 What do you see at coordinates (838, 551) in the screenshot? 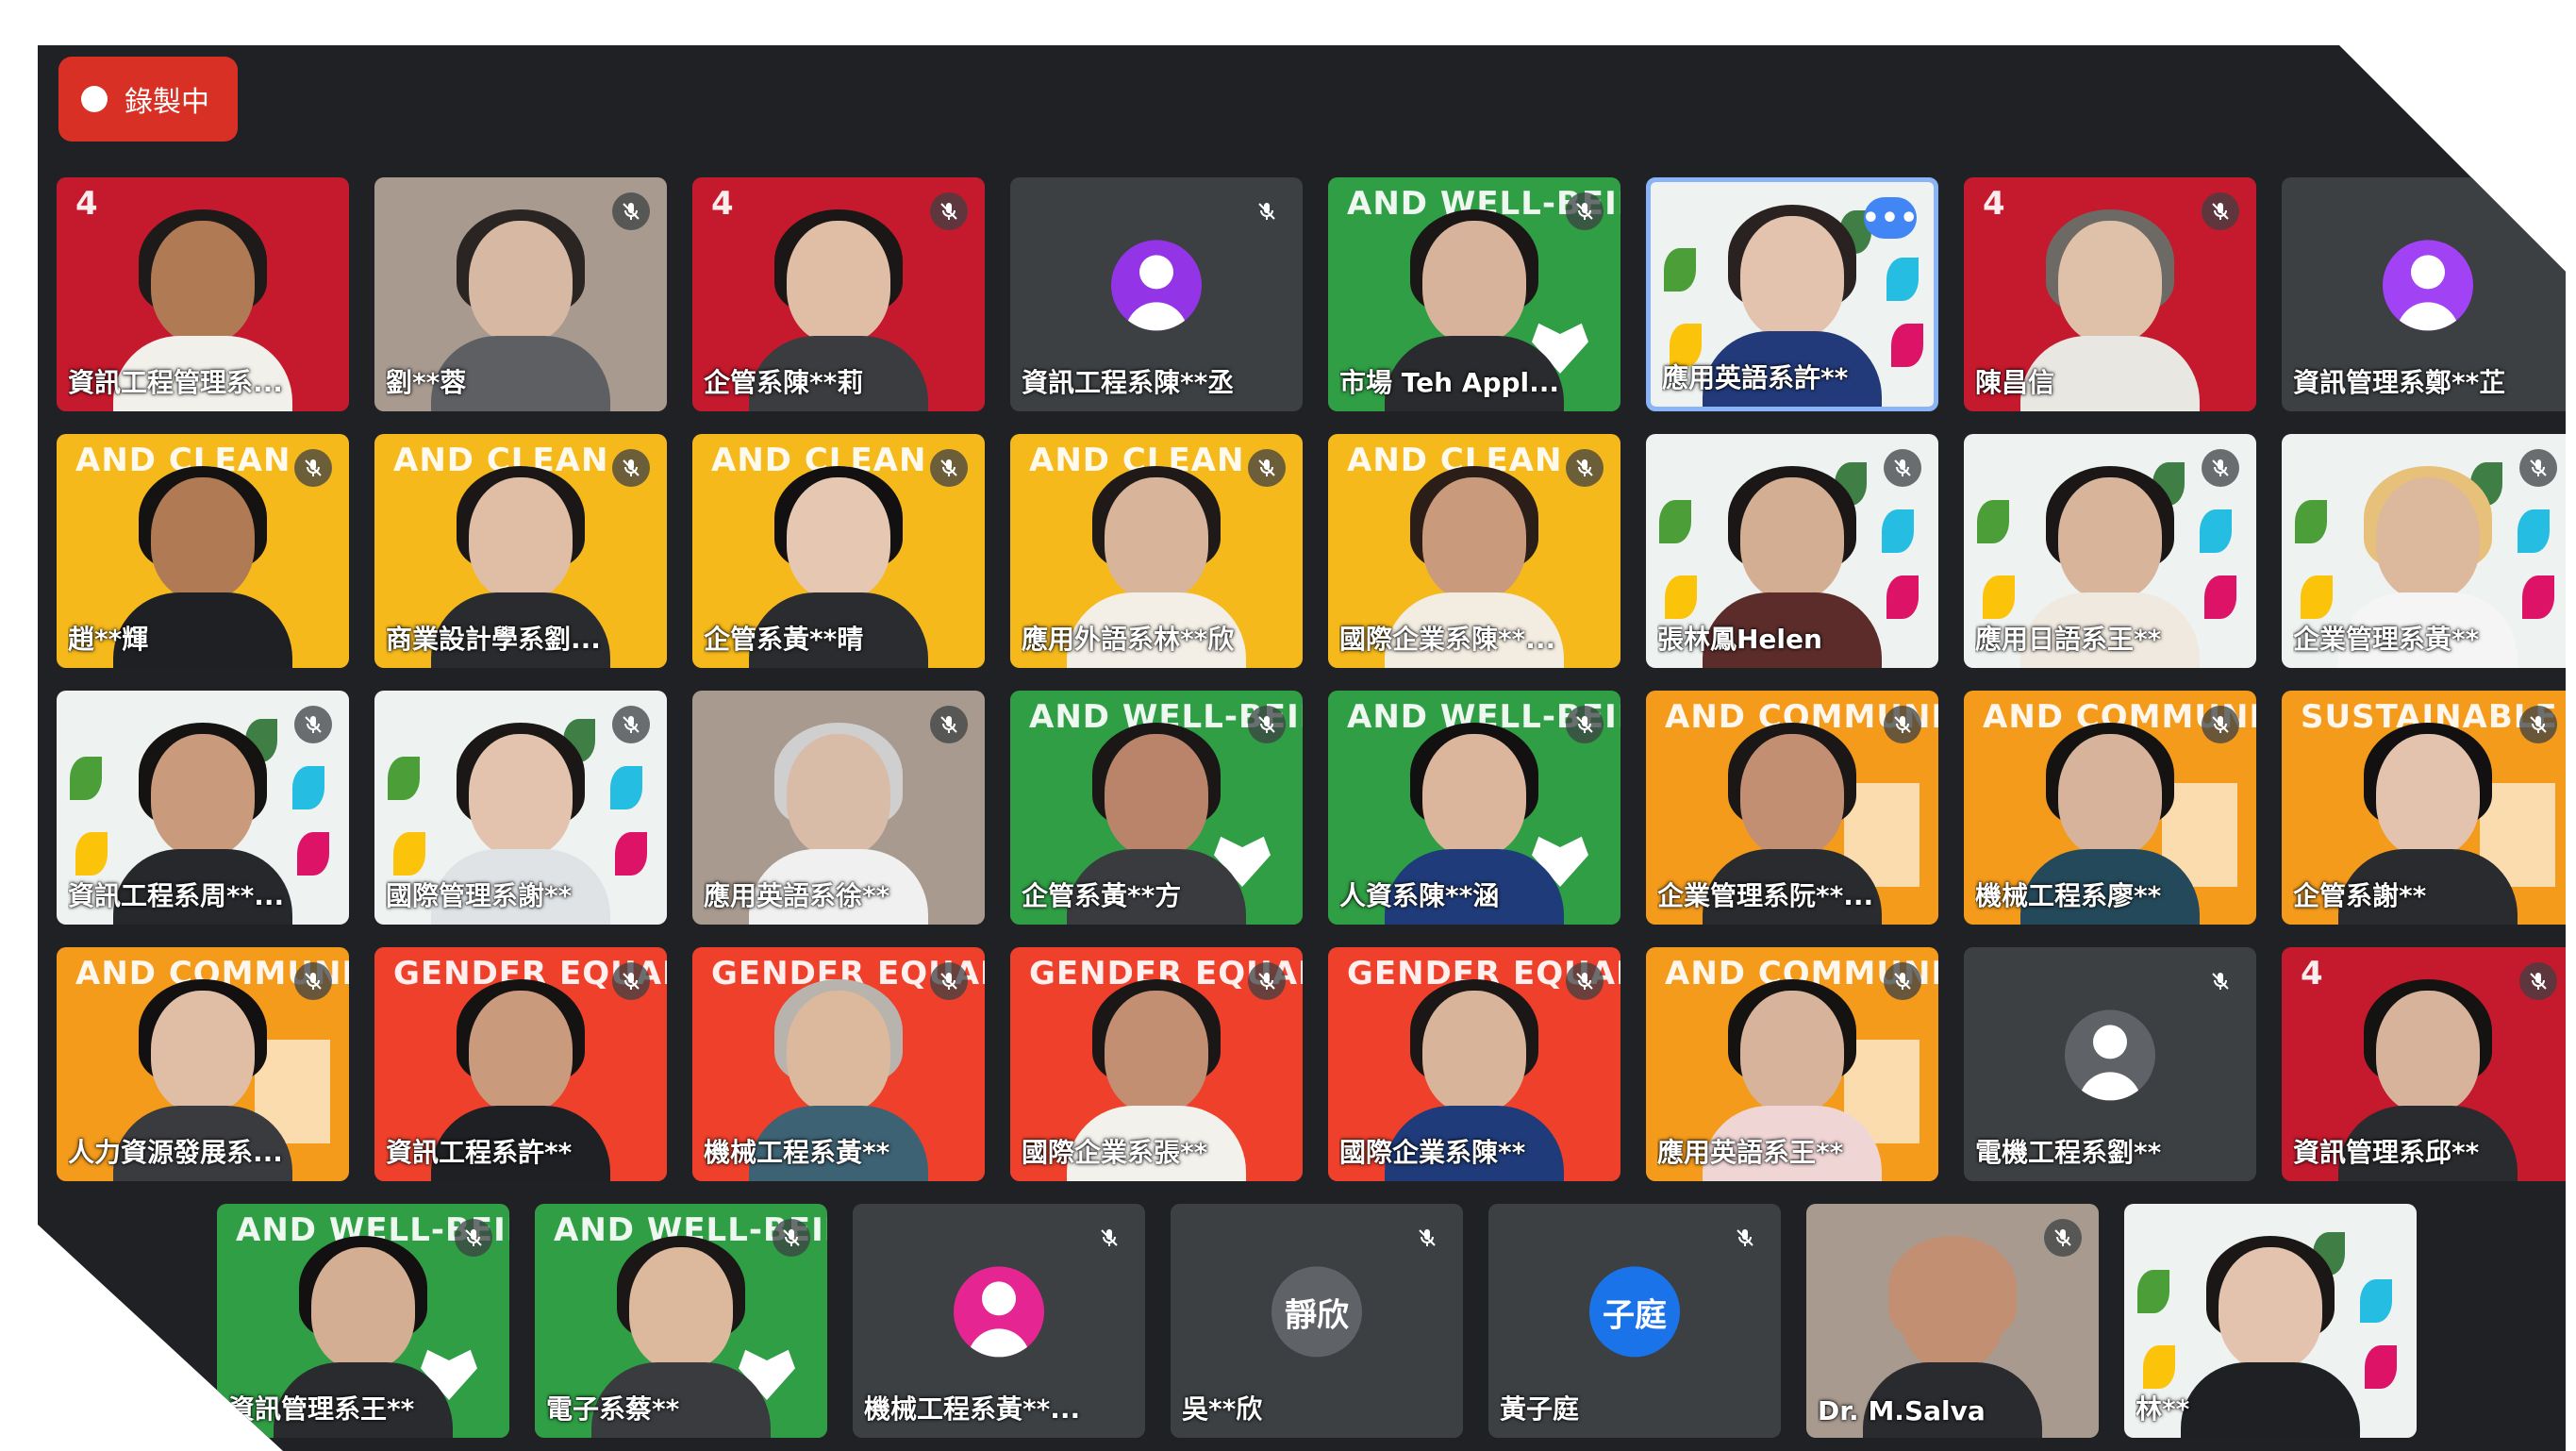
I see `participant-tile: AND CLEAN 企管系黃**晴` at bounding box center [838, 551].